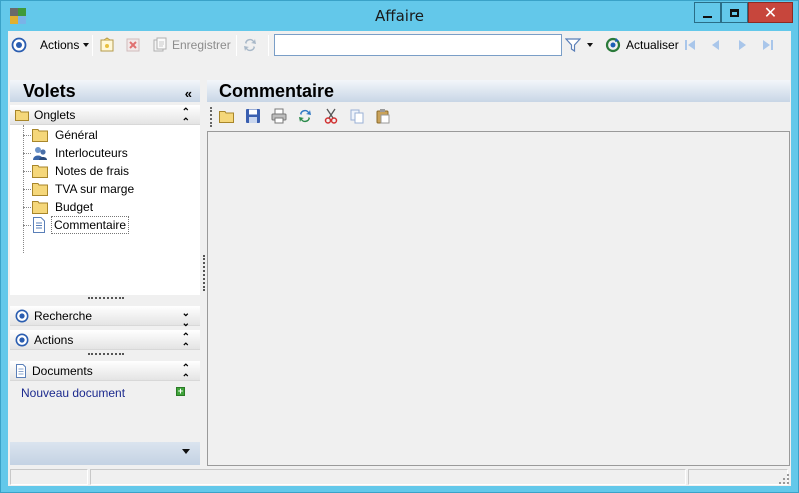  I want to click on title-bar: Affaire ✕, so click(399, 16).